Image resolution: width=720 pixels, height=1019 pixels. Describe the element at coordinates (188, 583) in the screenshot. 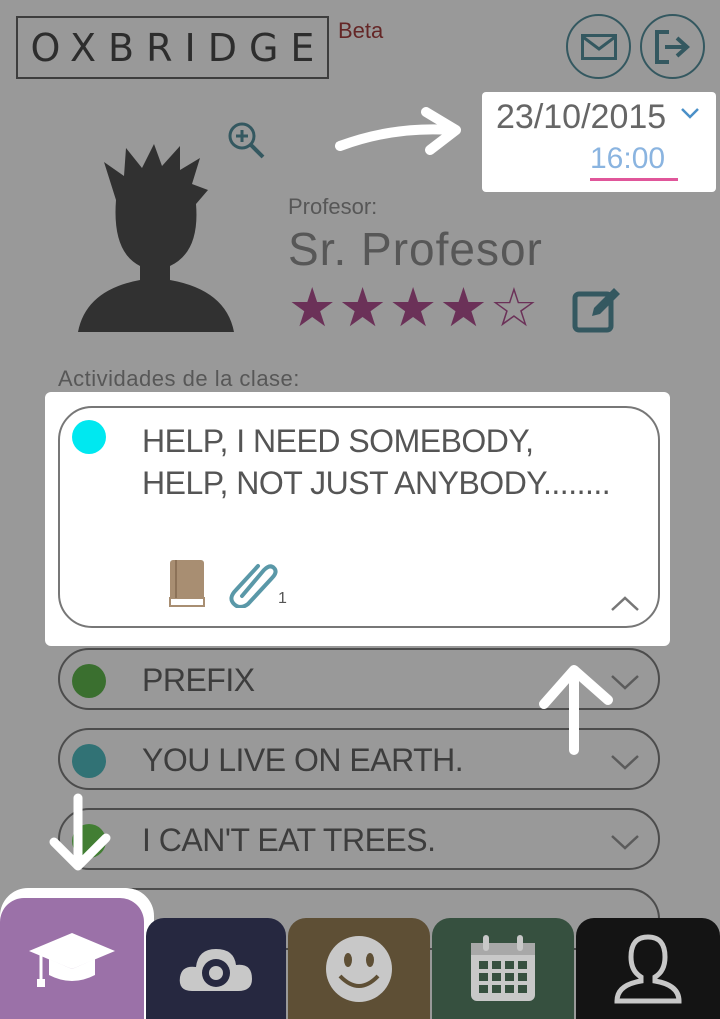

I see `book-icon` at that location.